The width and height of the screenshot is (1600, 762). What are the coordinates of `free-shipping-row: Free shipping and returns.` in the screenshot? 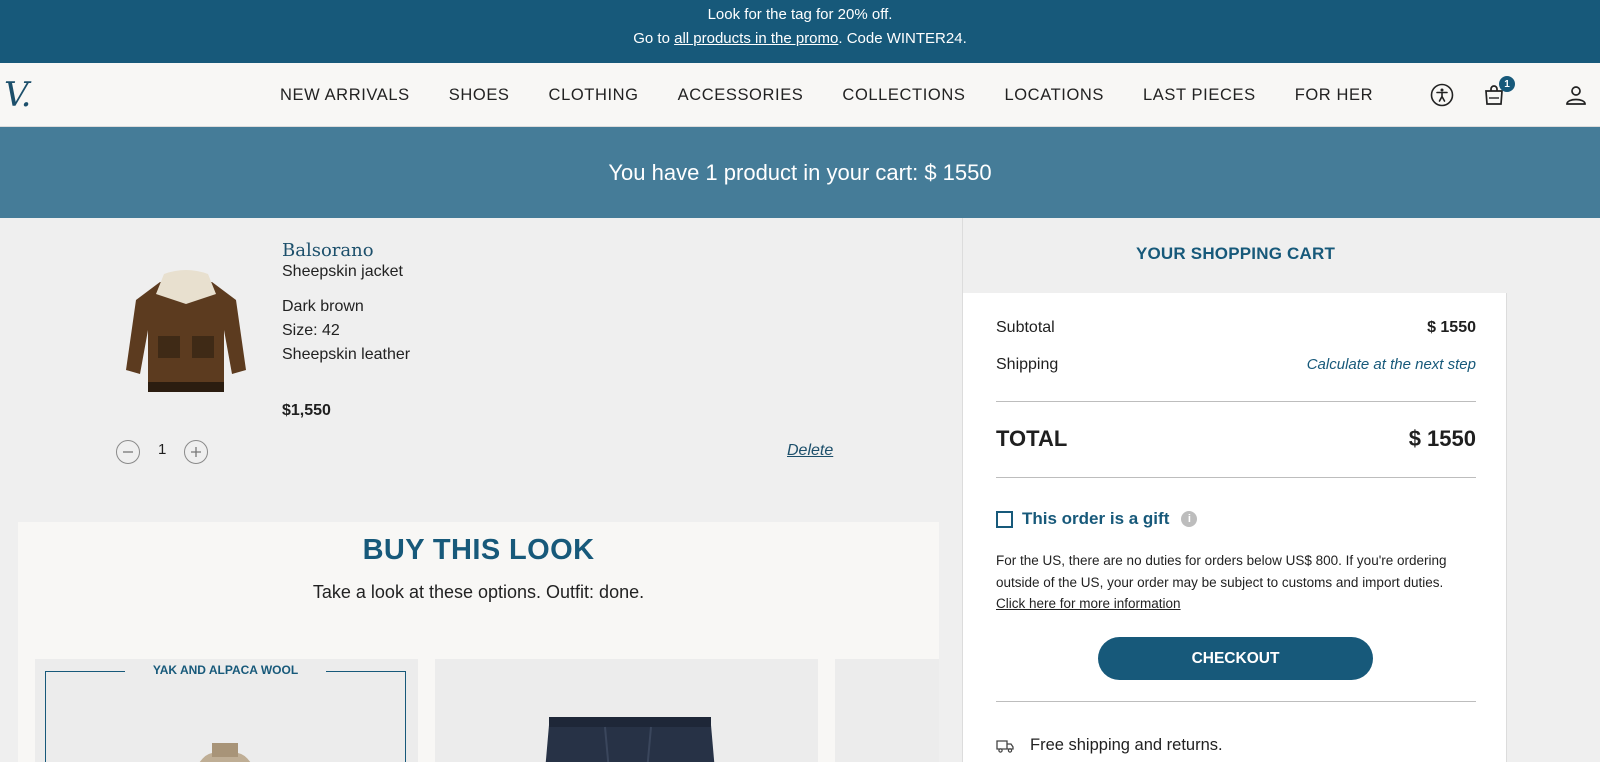 It's located at (1109, 745).